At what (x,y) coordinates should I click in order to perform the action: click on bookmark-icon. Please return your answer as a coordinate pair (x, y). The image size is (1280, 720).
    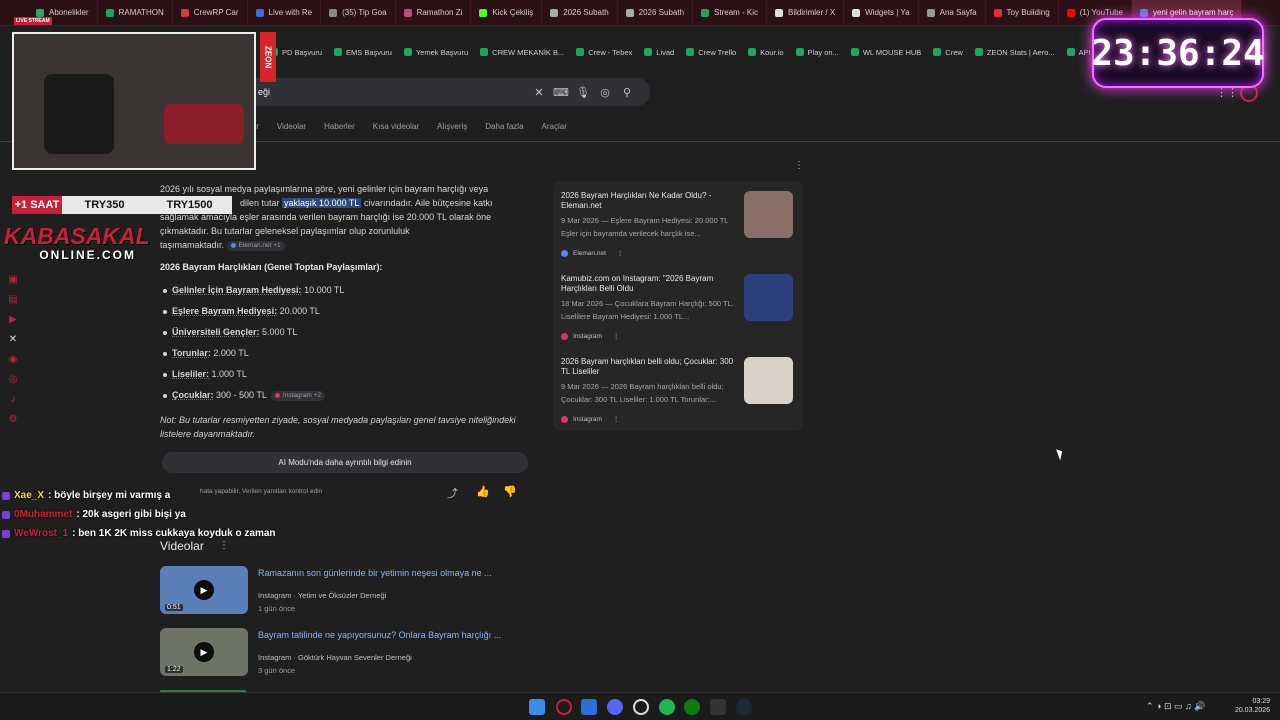
    Looking at the image, I should click on (580, 52).